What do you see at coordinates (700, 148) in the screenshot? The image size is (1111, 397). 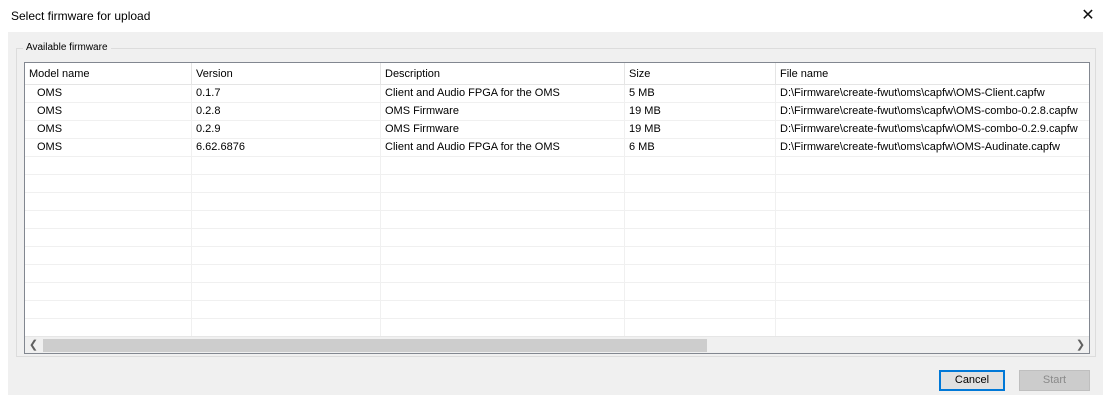 I see `table-cell: 6 MB` at bounding box center [700, 148].